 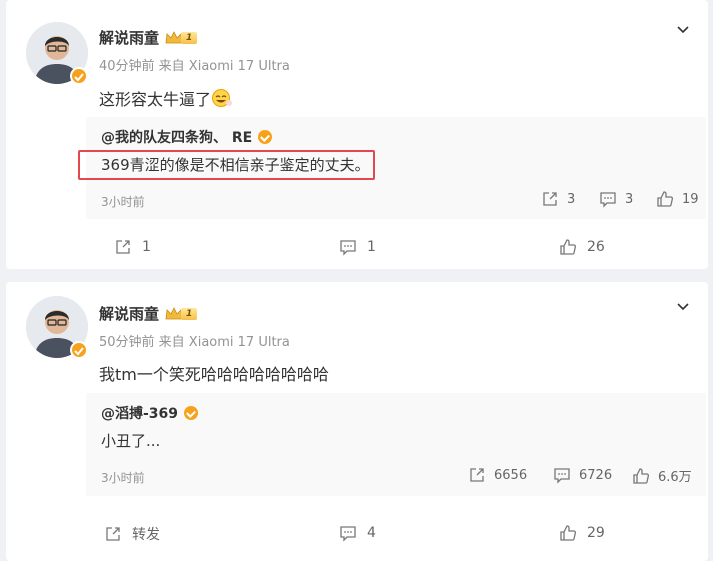 What do you see at coordinates (357, 247) in the screenshot?
I see `comment-button: 1` at bounding box center [357, 247].